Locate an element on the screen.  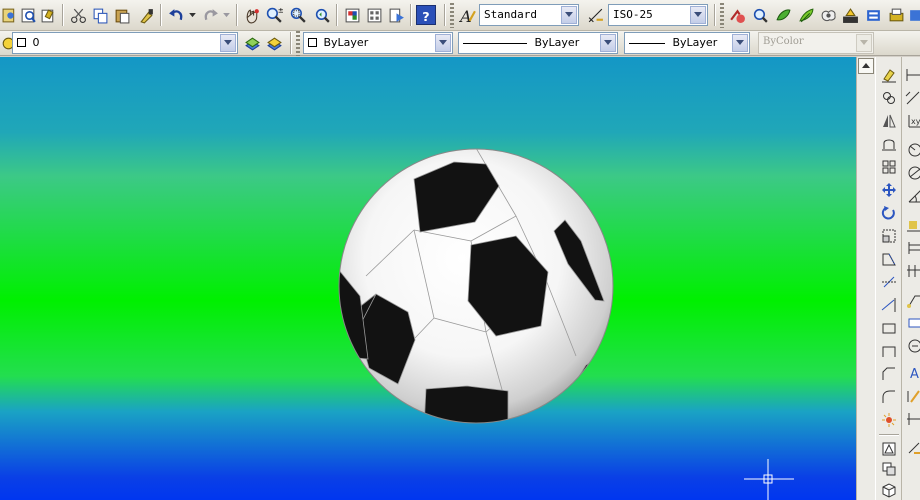
statistics-icon is located at coordinates (873, 15).